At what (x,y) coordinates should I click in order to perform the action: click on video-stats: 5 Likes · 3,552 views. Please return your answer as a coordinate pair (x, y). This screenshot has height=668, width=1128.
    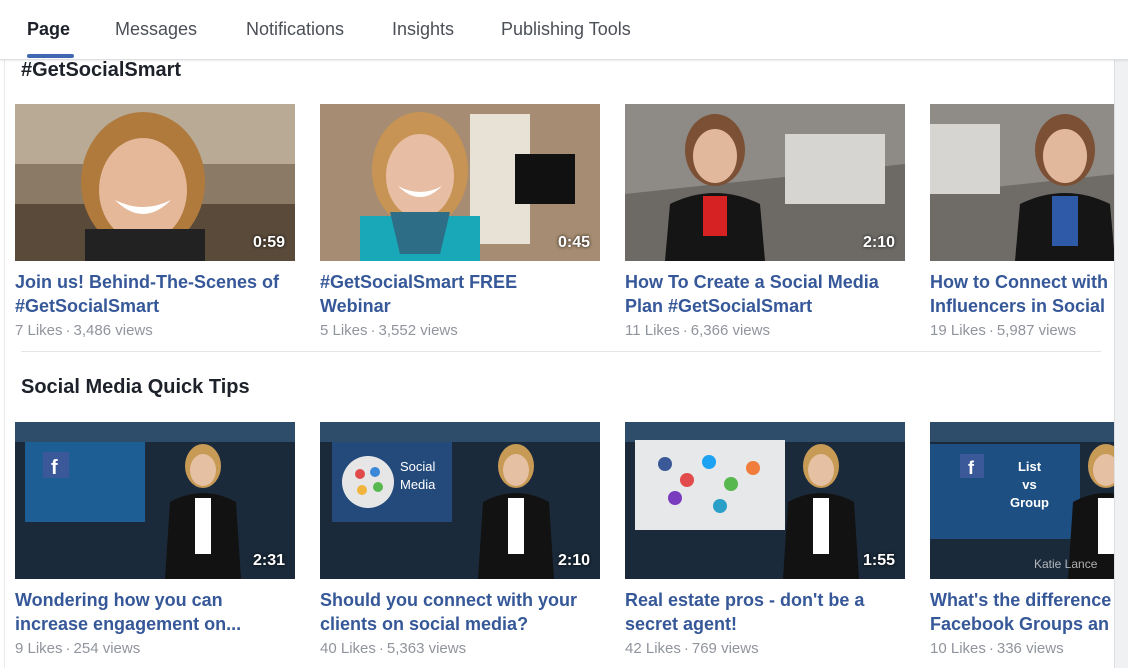
    Looking at the image, I should click on (460, 330).